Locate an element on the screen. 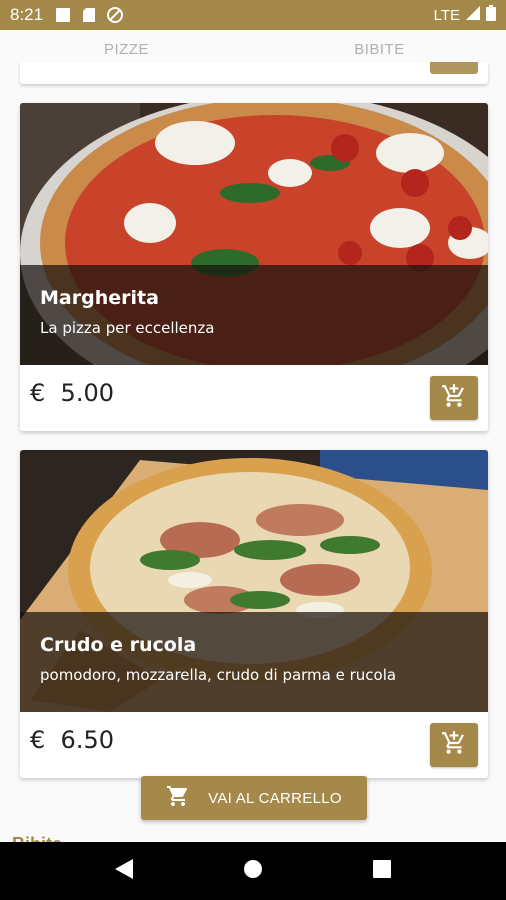 Image resolution: width=506 pixels, height=900 pixels. signal-icon is located at coordinates (473, 15).